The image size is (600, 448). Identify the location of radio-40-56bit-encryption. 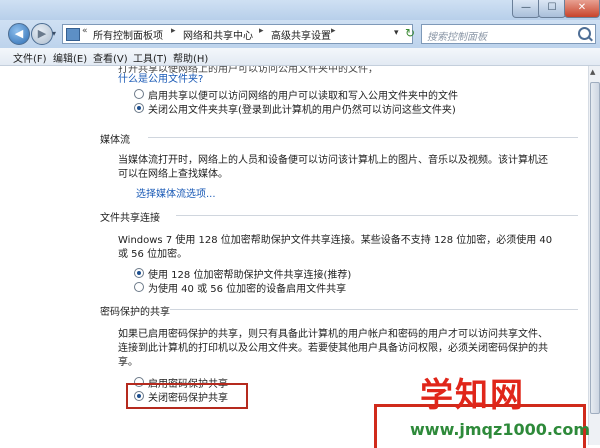
(139, 287).